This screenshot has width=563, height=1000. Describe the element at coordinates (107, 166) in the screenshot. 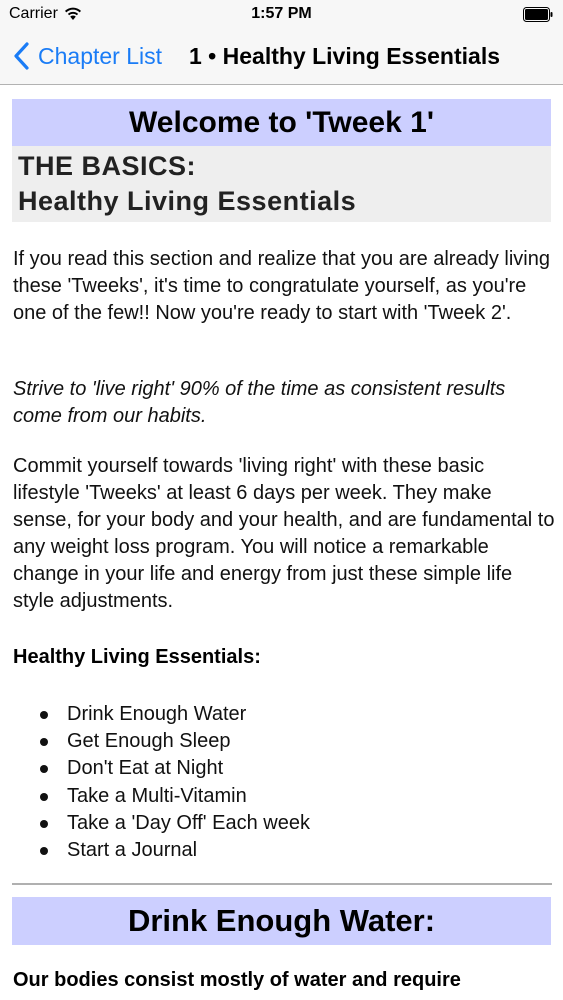

I see `basics-heading-line1: THE BASICS:` at that location.